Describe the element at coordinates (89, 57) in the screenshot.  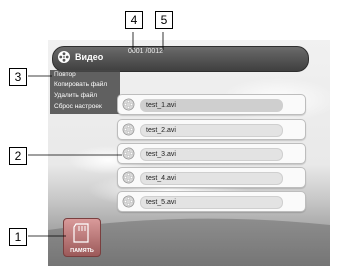
I see `page-title: Видео` at that location.